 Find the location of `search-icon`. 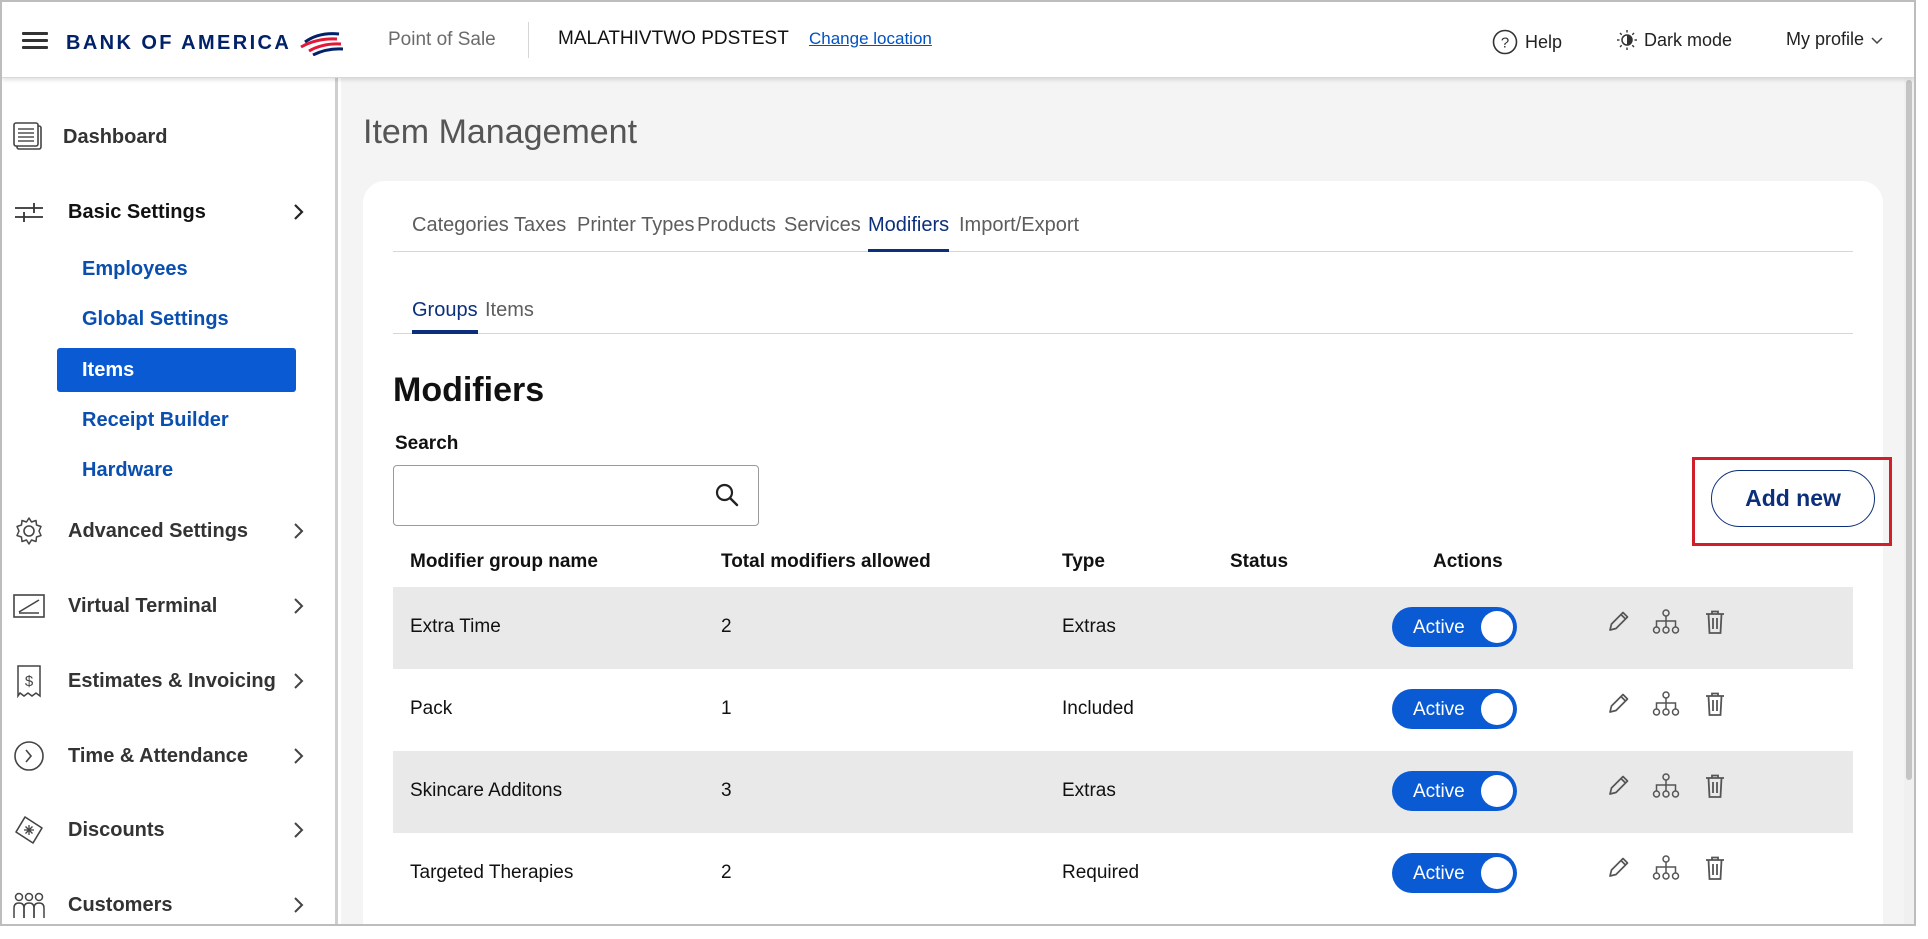

search-icon is located at coordinates (727, 495).